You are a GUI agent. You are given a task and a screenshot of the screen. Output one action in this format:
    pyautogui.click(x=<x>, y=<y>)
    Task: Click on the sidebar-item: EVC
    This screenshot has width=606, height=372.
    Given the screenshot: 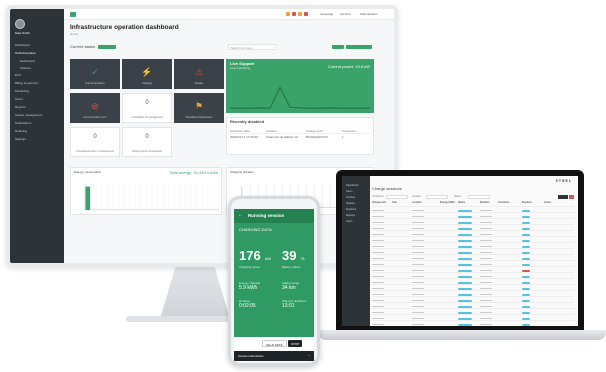 What is the action you would take?
    pyautogui.click(x=37, y=75)
    